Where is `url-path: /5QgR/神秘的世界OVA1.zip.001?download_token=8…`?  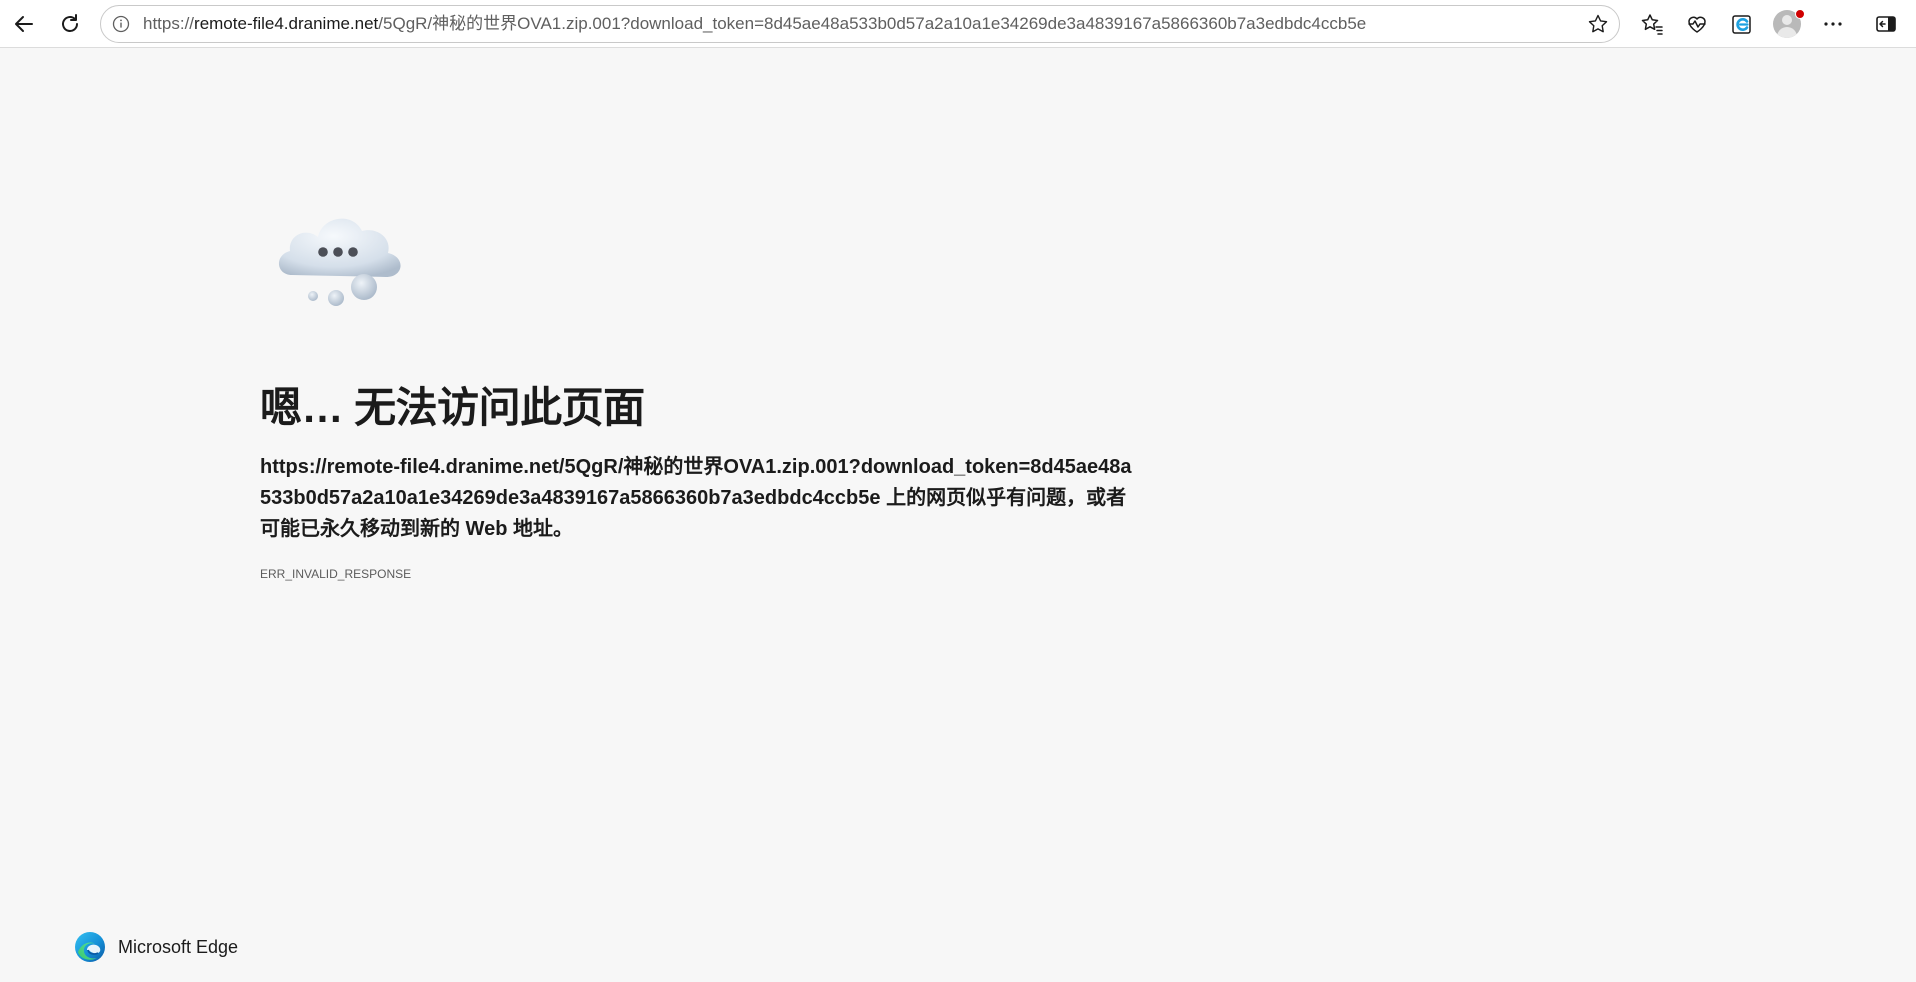
url-path: /5QgR/神秘的世界OVA1.zip.001?download_token=8… is located at coordinates (872, 23).